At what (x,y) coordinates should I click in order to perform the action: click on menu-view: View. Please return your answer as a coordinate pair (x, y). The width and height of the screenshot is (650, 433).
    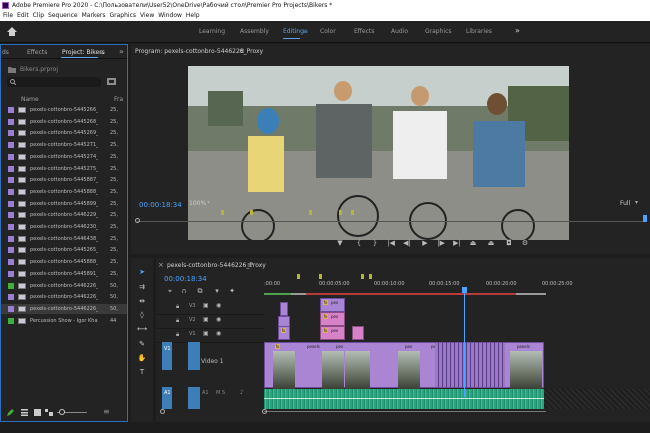
    Looking at the image, I should click on (147, 15).